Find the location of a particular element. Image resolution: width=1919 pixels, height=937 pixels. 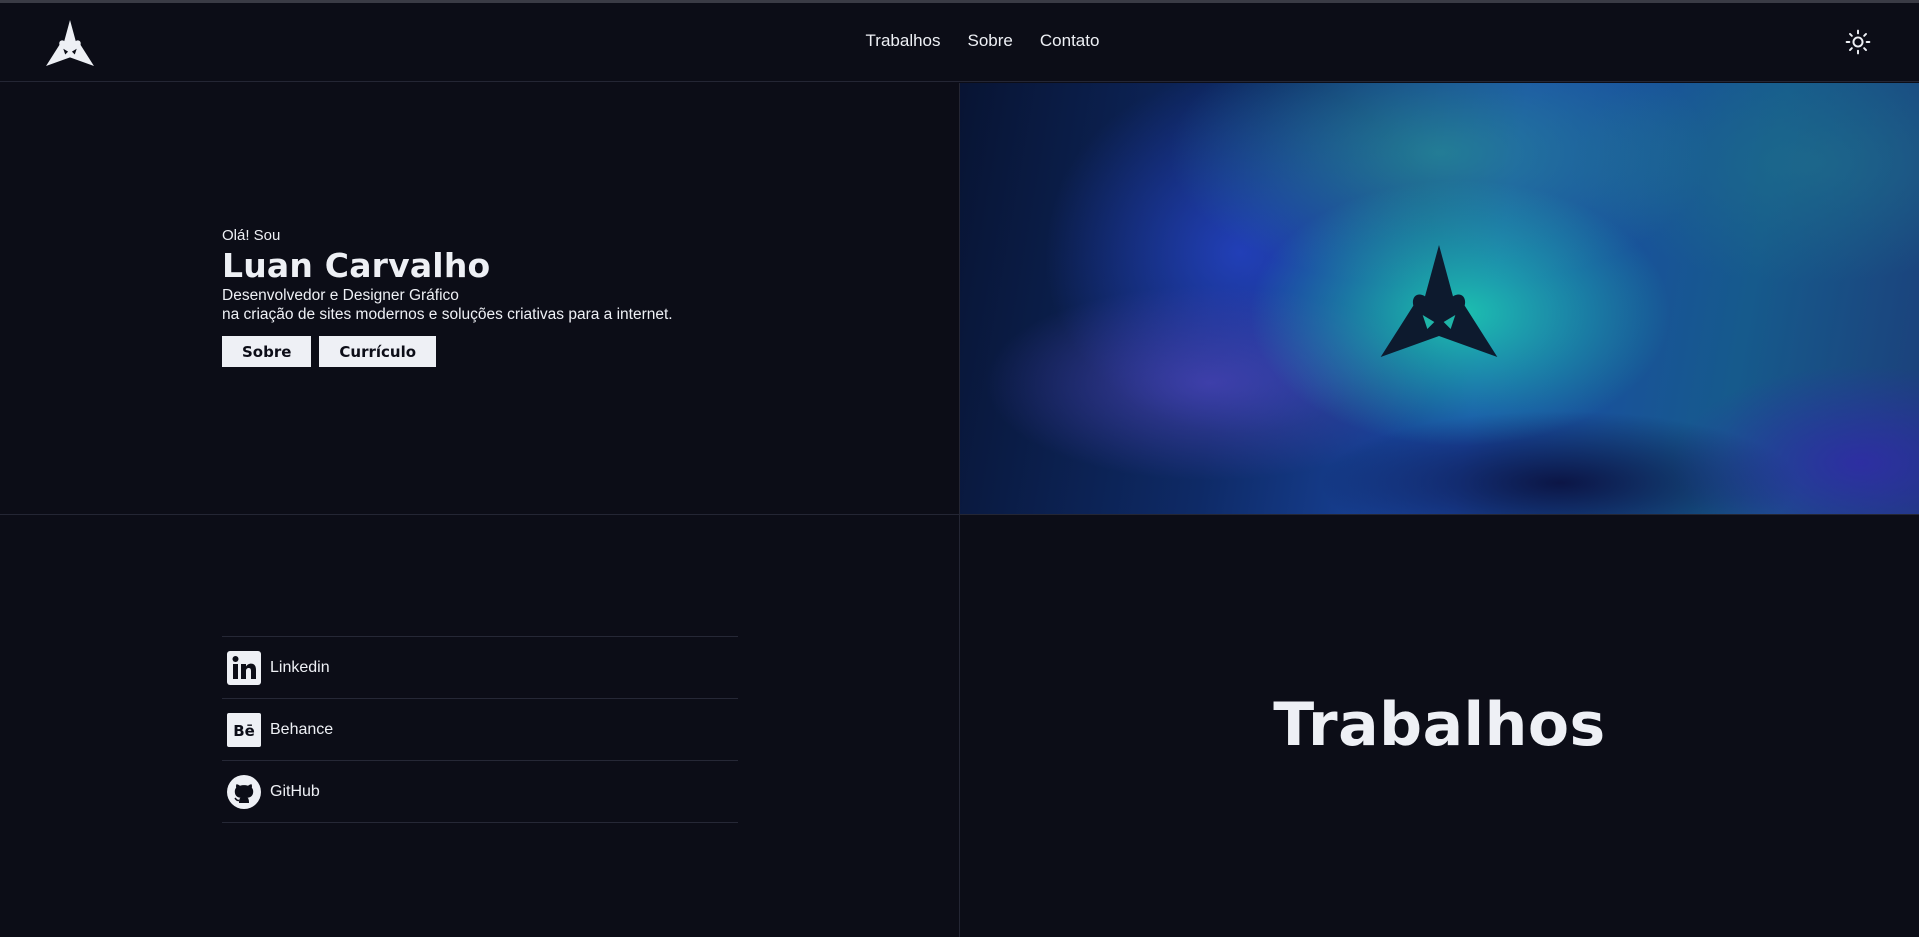

social-label-behance: Behance is located at coordinates (302, 729).